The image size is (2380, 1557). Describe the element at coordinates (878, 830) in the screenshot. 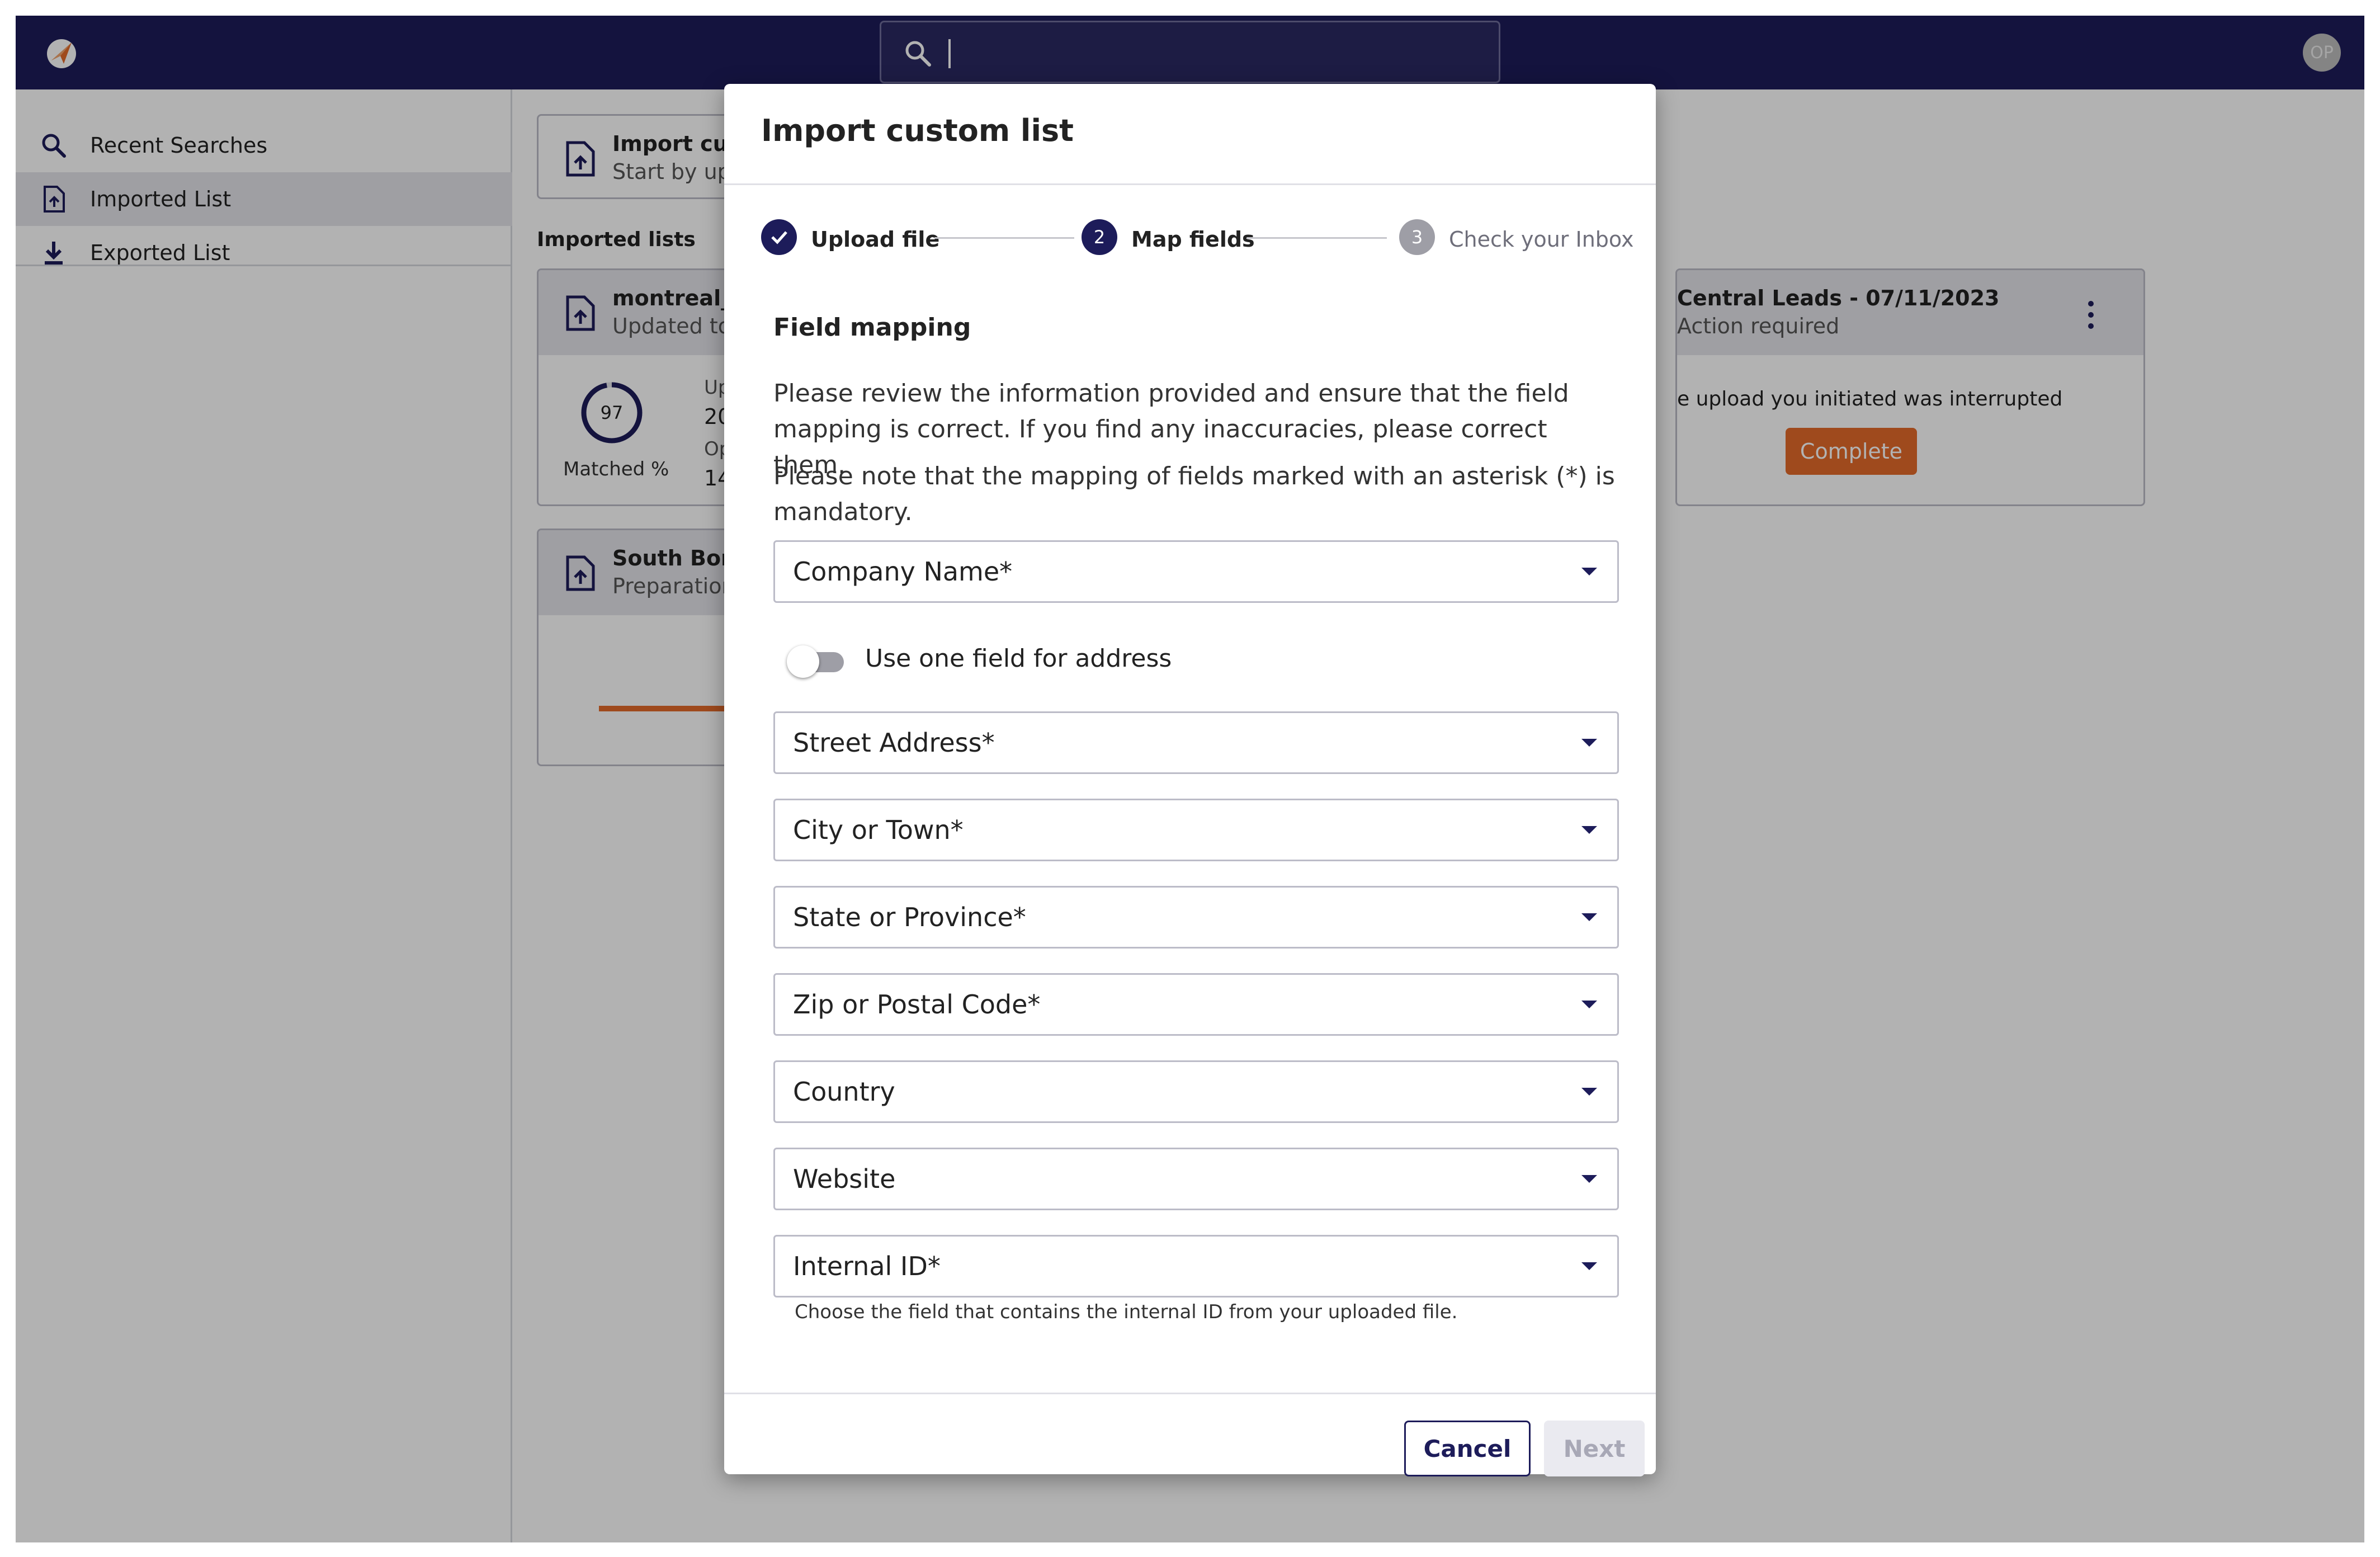

I see `select-value: City or Town*` at that location.